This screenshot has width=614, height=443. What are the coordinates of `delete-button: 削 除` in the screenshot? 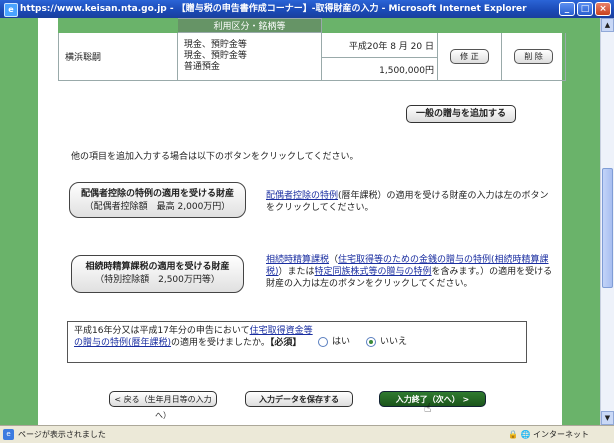 It's located at (533, 56).